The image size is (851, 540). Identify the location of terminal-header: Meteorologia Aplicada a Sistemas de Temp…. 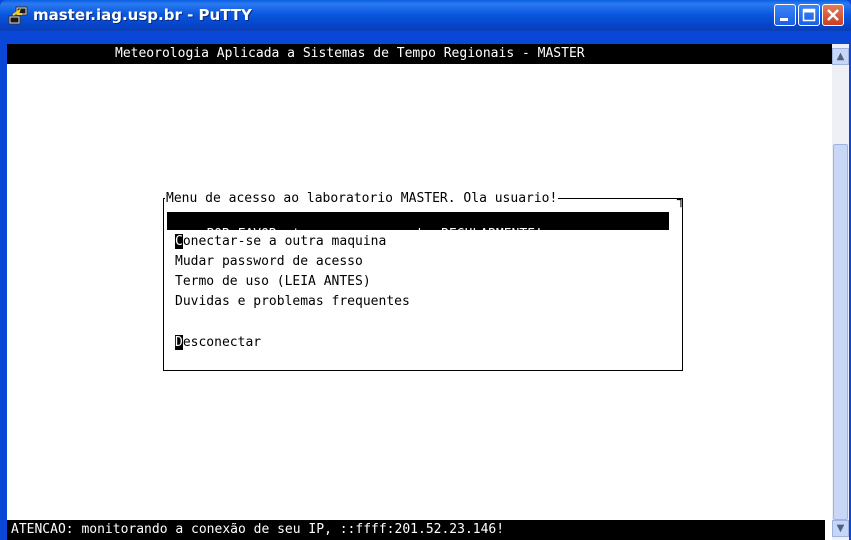
(350, 53).